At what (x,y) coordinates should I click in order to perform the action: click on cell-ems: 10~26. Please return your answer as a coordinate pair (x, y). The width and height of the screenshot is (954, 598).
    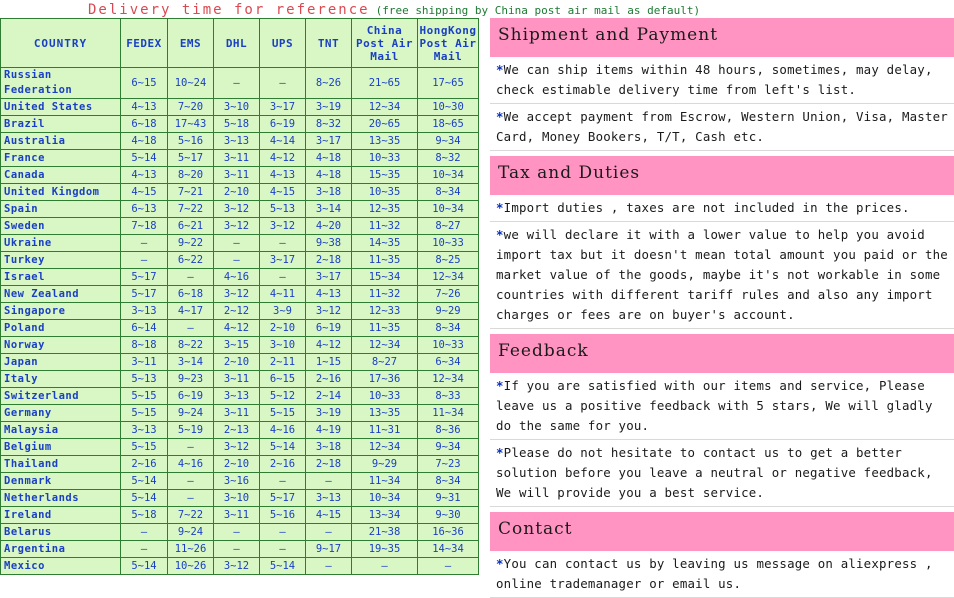
    Looking at the image, I should click on (190, 566).